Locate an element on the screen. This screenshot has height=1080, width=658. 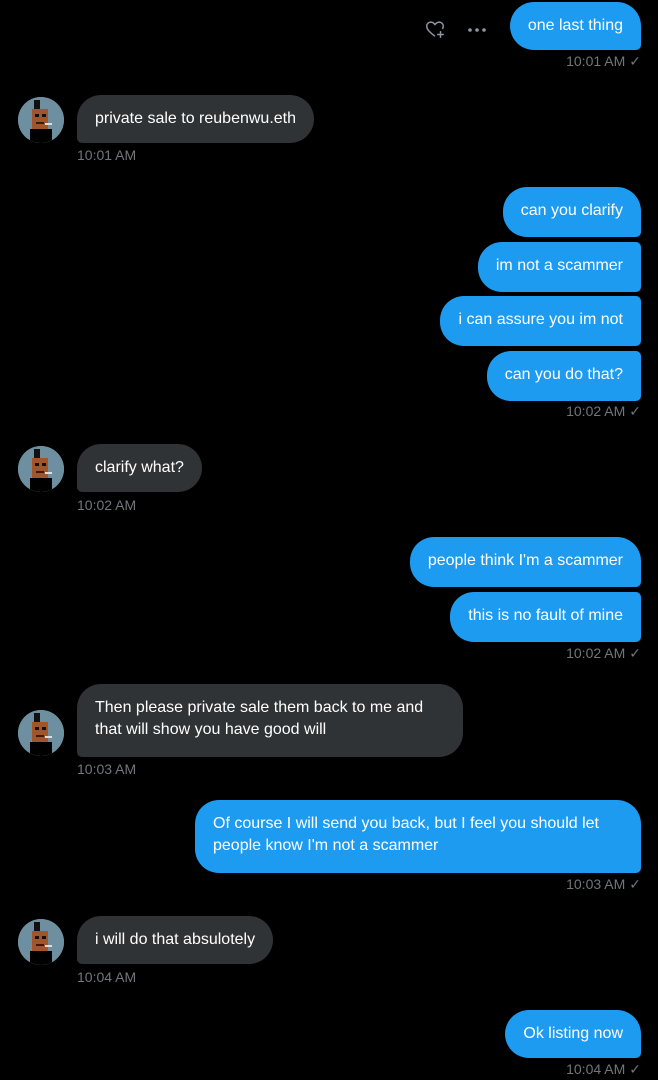
heart-plus-icon is located at coordinates (435, 29).